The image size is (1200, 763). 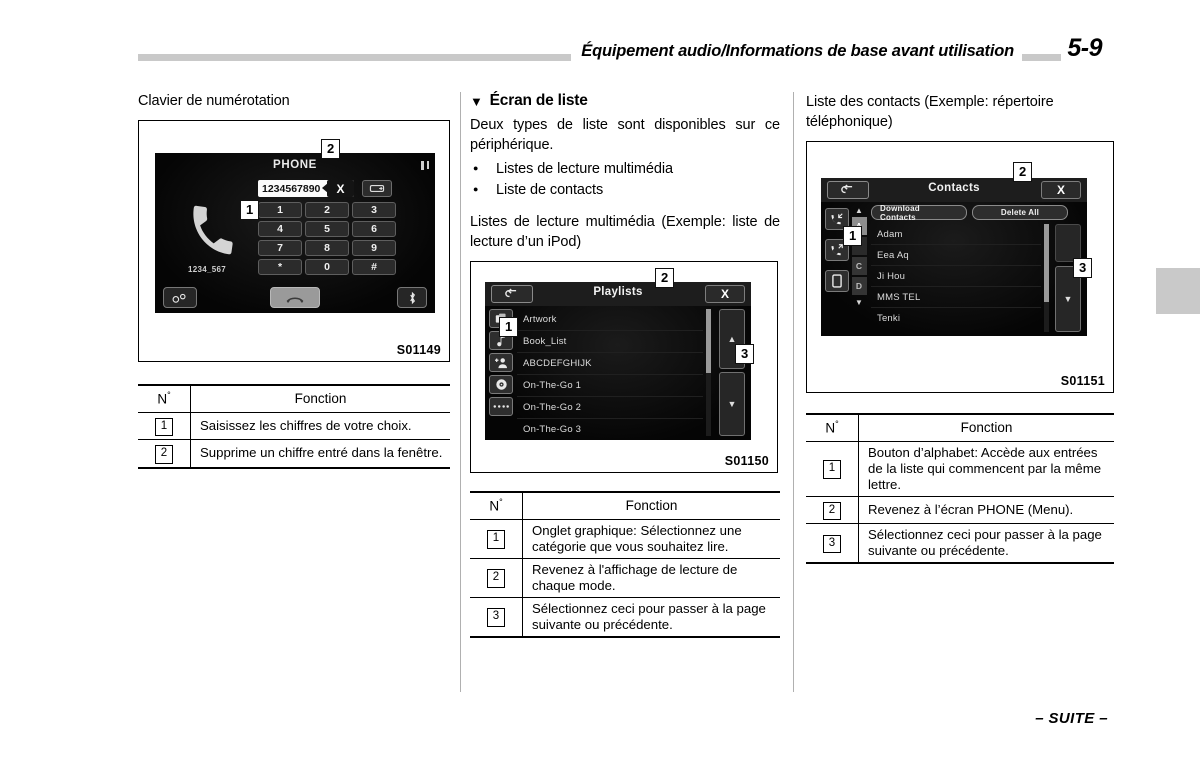 I want to click on list-item: Listes de lecture multimédia, so click(x=625, y=169).